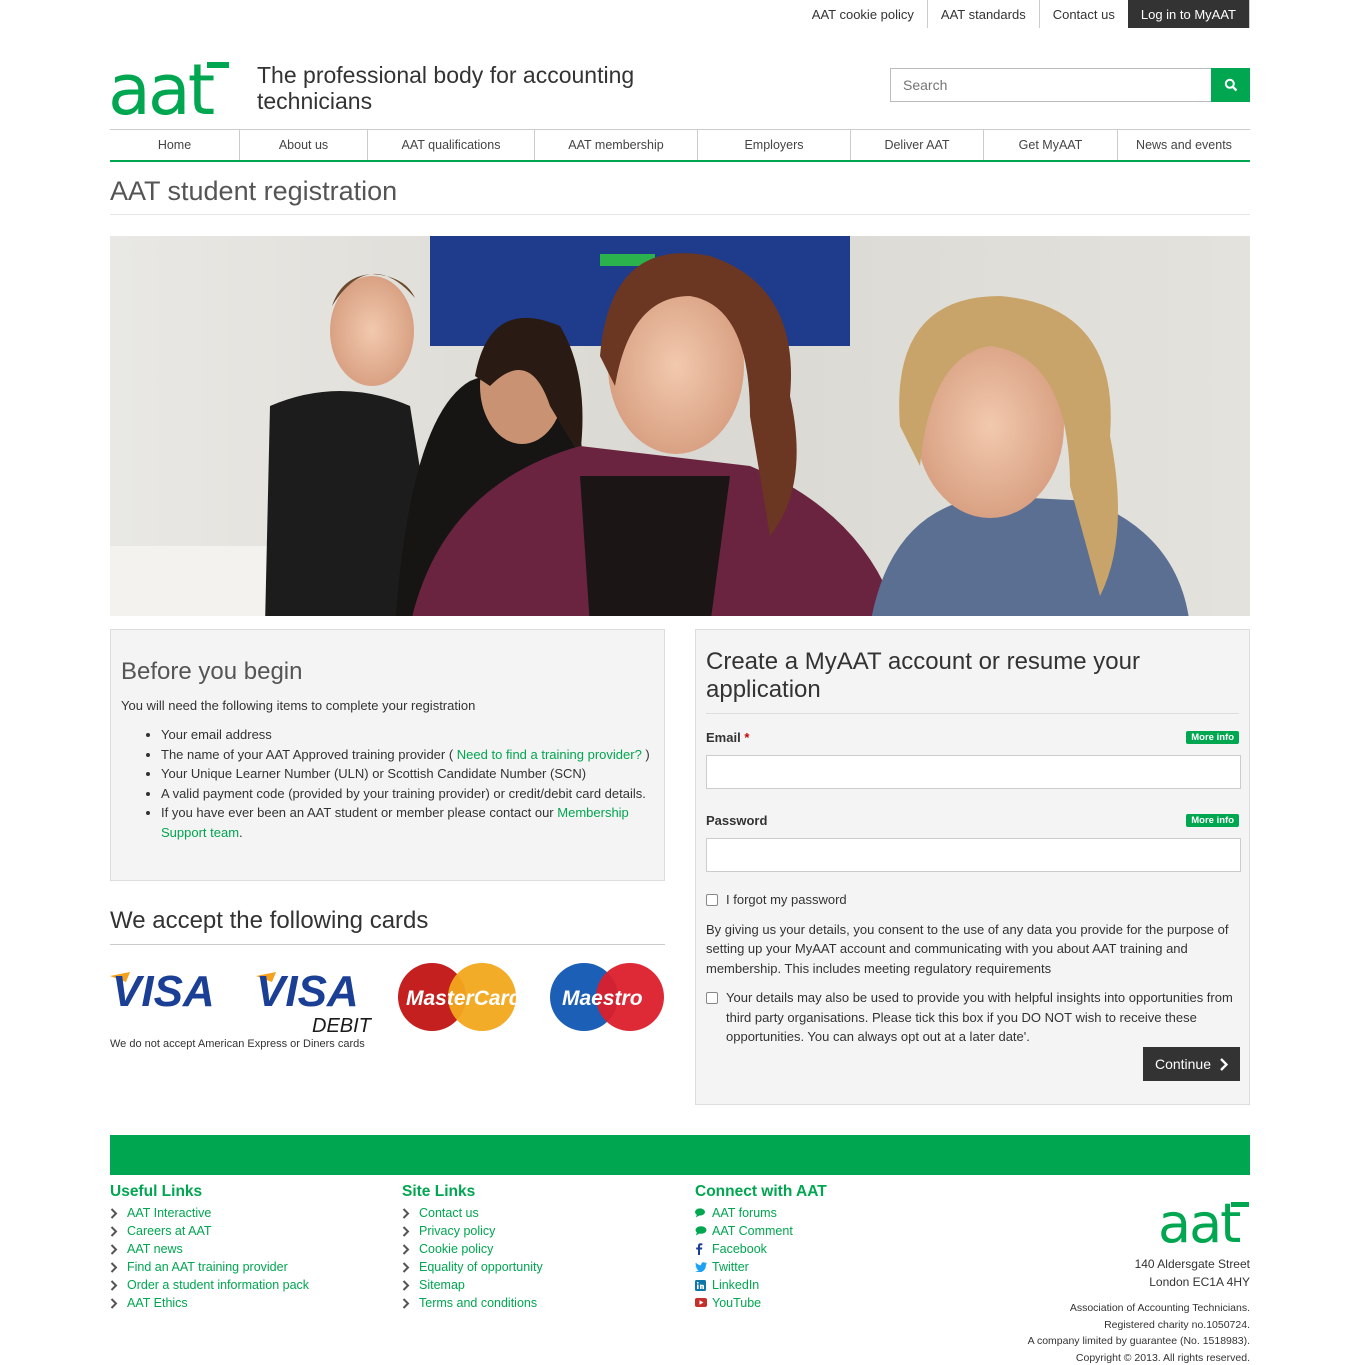  What do you see at coordinates (209, 1213) in the screenshot?
I see `footer-link: AAT Interactive` at bounding box center [209, 1213].